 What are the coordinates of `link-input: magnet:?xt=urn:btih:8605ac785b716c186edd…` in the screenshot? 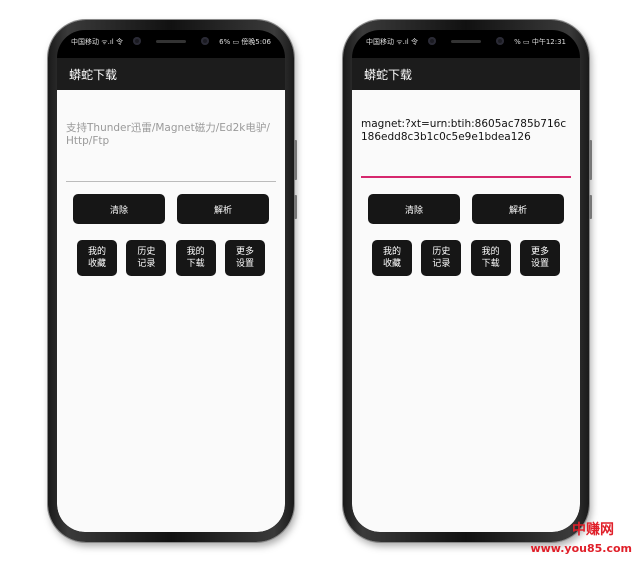 It's located at (466, 148).